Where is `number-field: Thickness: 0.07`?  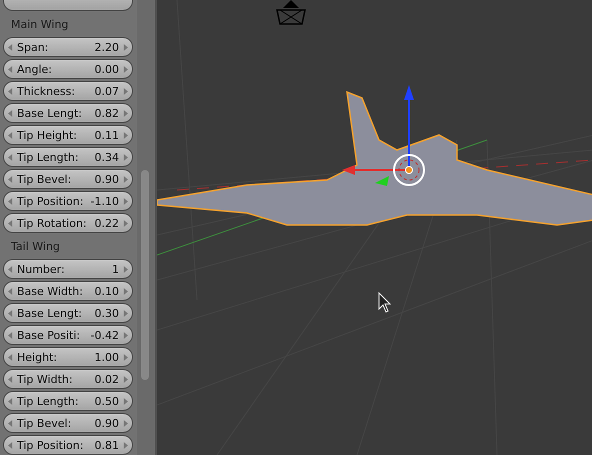 number-field: Thickness: 0.07 is located at coordinates (68, 91).